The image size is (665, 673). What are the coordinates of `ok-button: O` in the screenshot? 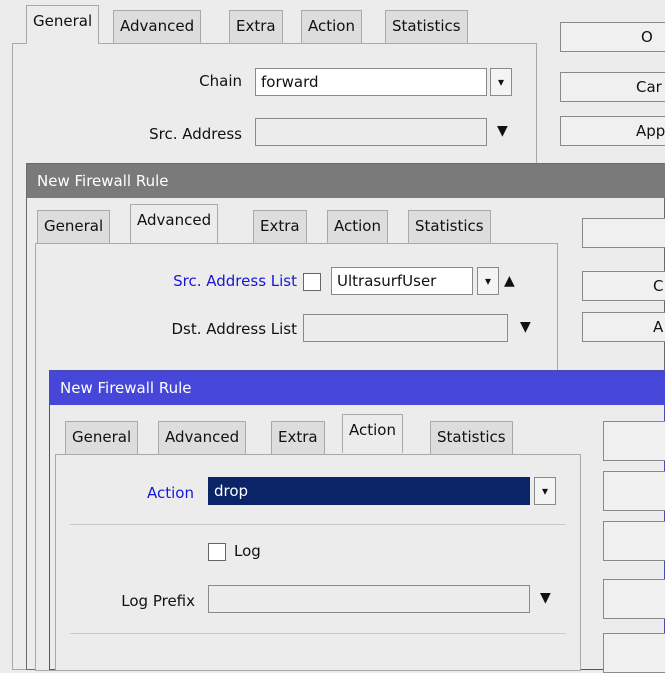 It's located at (612, 37).